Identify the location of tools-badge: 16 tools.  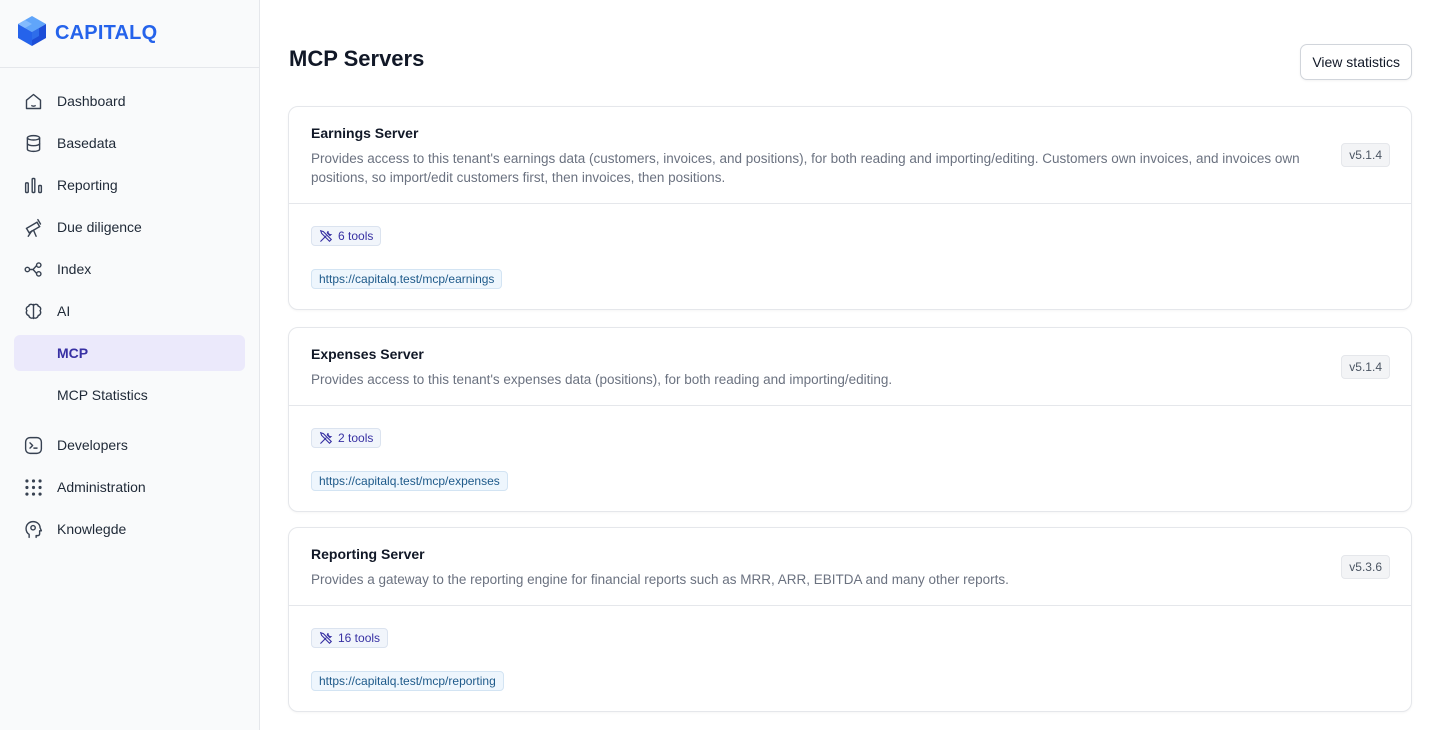
(350, 638).